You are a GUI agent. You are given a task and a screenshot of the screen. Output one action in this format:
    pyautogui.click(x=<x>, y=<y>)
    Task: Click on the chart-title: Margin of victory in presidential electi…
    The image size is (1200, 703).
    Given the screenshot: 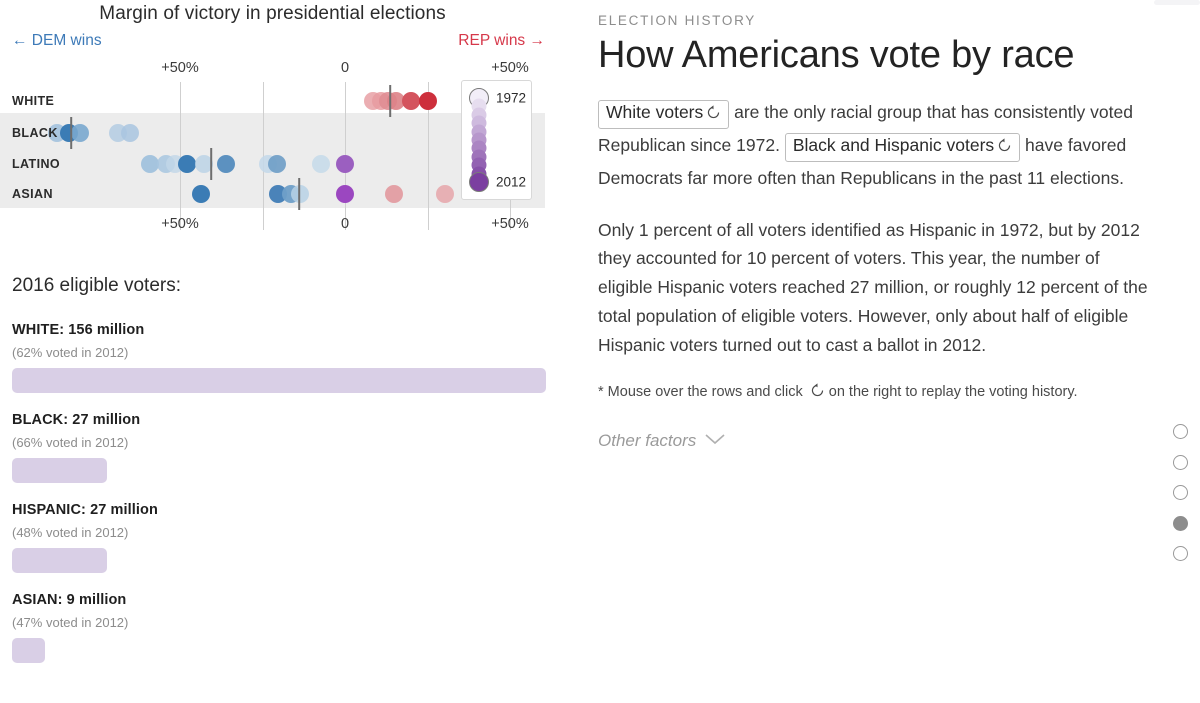 What is the action you would take?
    pyautogui.click(x=272, y=13)
    